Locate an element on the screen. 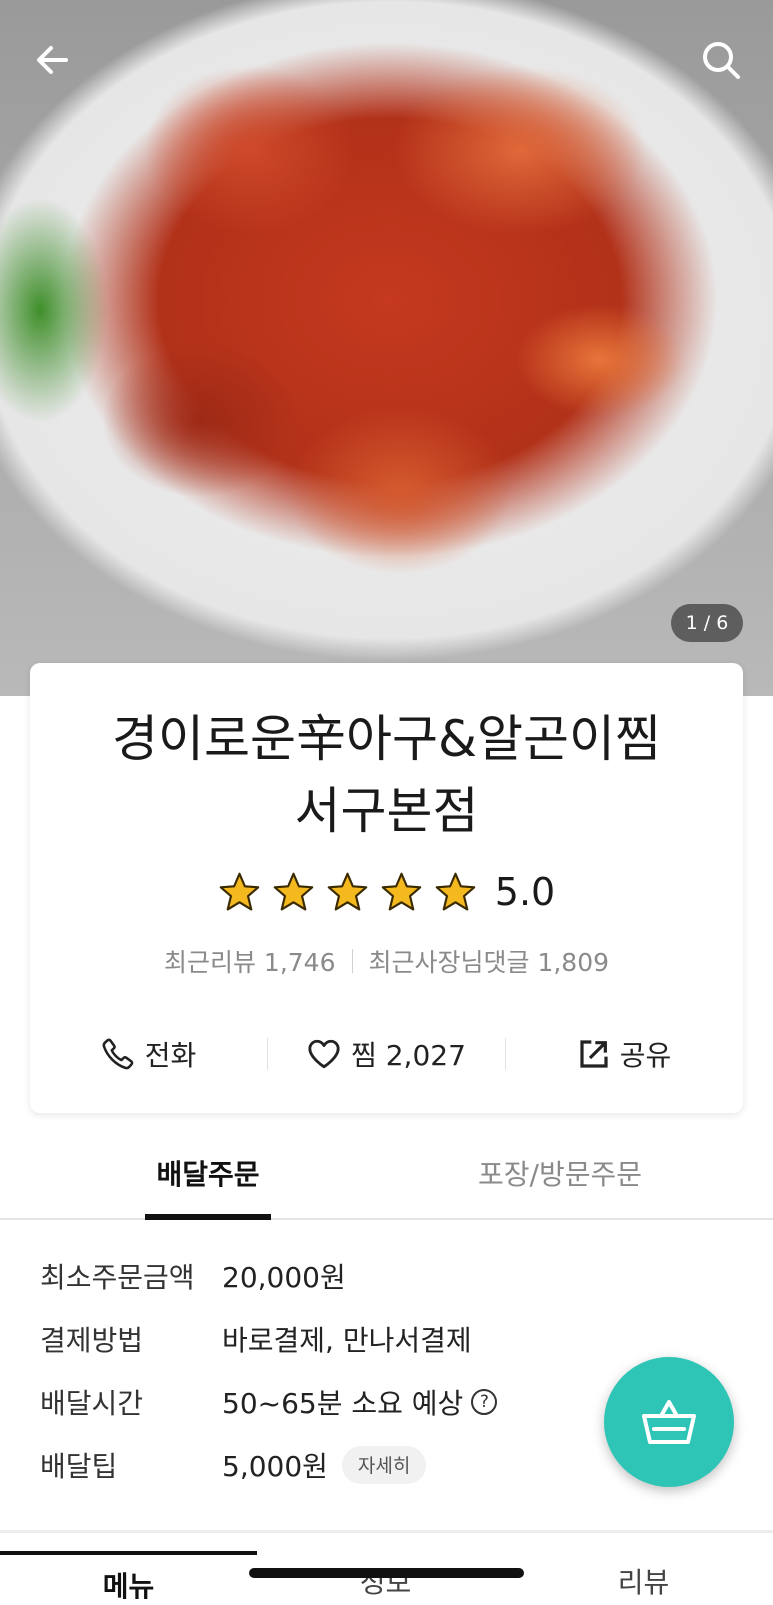 This screenshot has height=1605, width=773. share-label: 공유 is located at coordinates (645, 1055).